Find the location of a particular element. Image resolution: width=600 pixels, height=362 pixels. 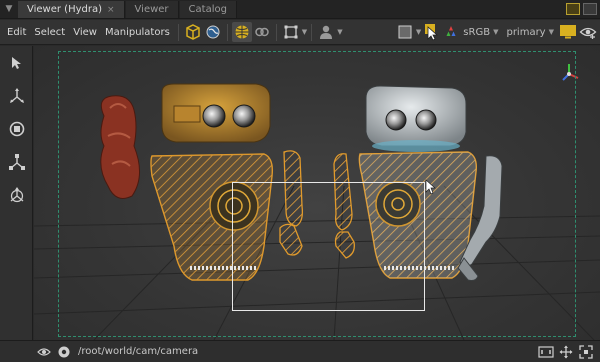

cube-icon is located at coordinates (193, 32).